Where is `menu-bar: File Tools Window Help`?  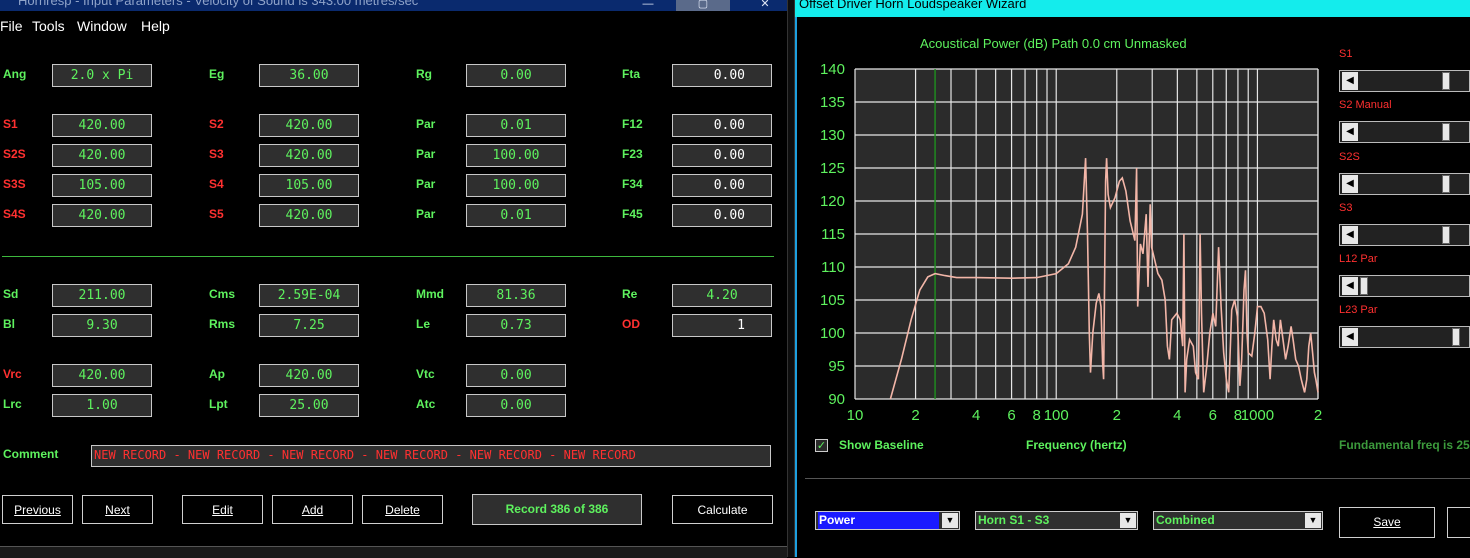 menu-bar: File Tools Window Help is located at coordinates (393, 26).